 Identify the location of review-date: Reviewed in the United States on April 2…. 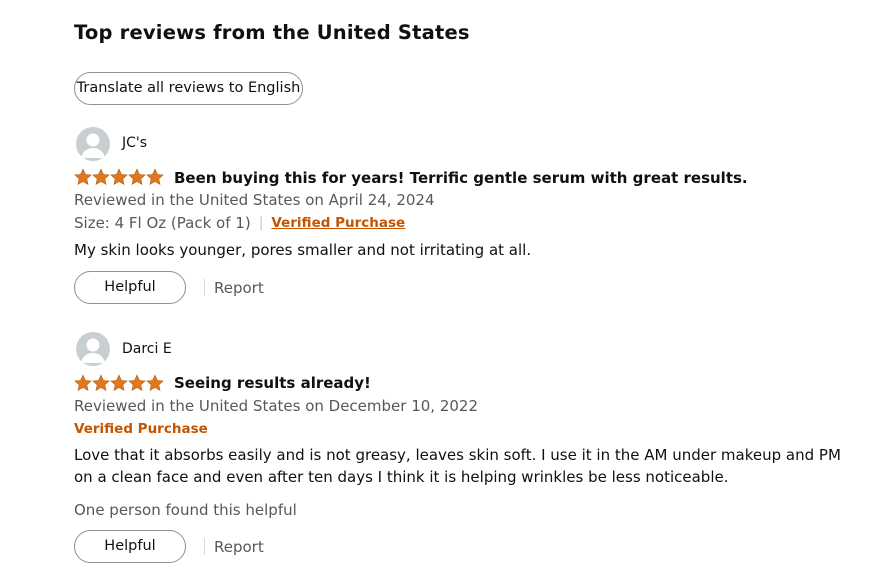
(254, 200).